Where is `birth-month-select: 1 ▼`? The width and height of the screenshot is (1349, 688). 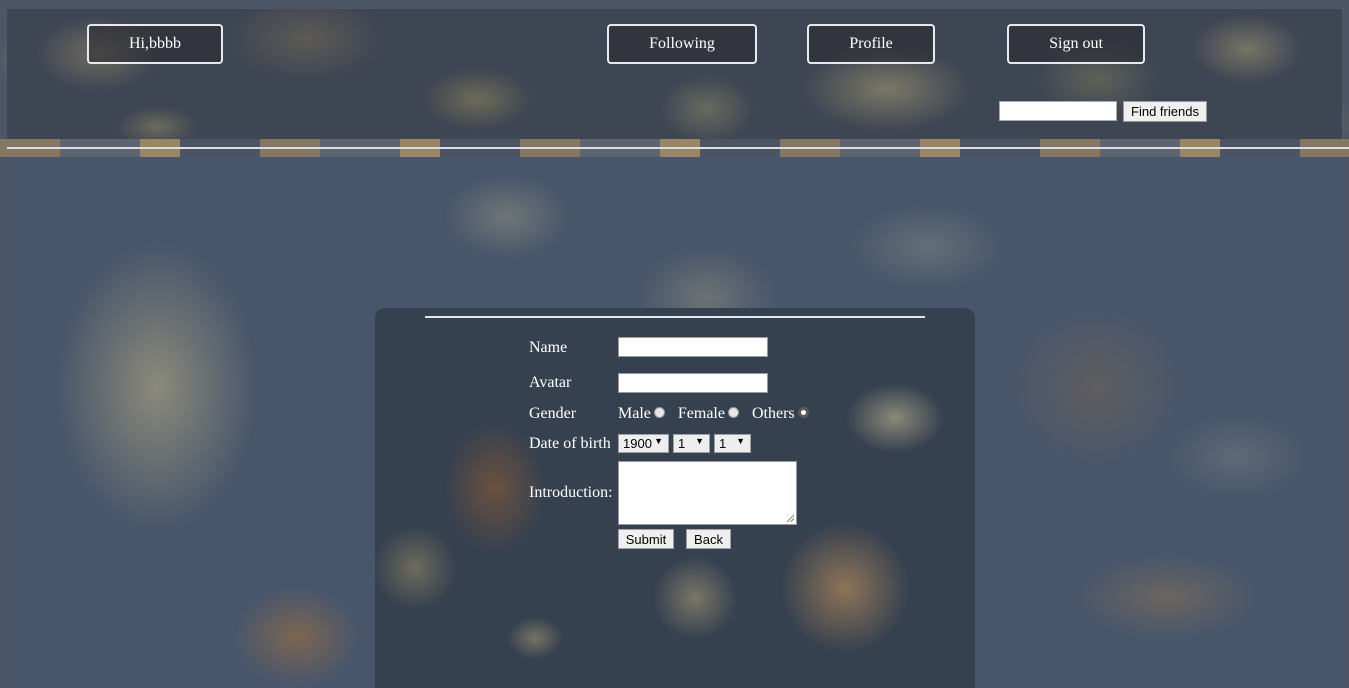
birth-month-select: 1 ▼ is located at coordinates (691, 443).